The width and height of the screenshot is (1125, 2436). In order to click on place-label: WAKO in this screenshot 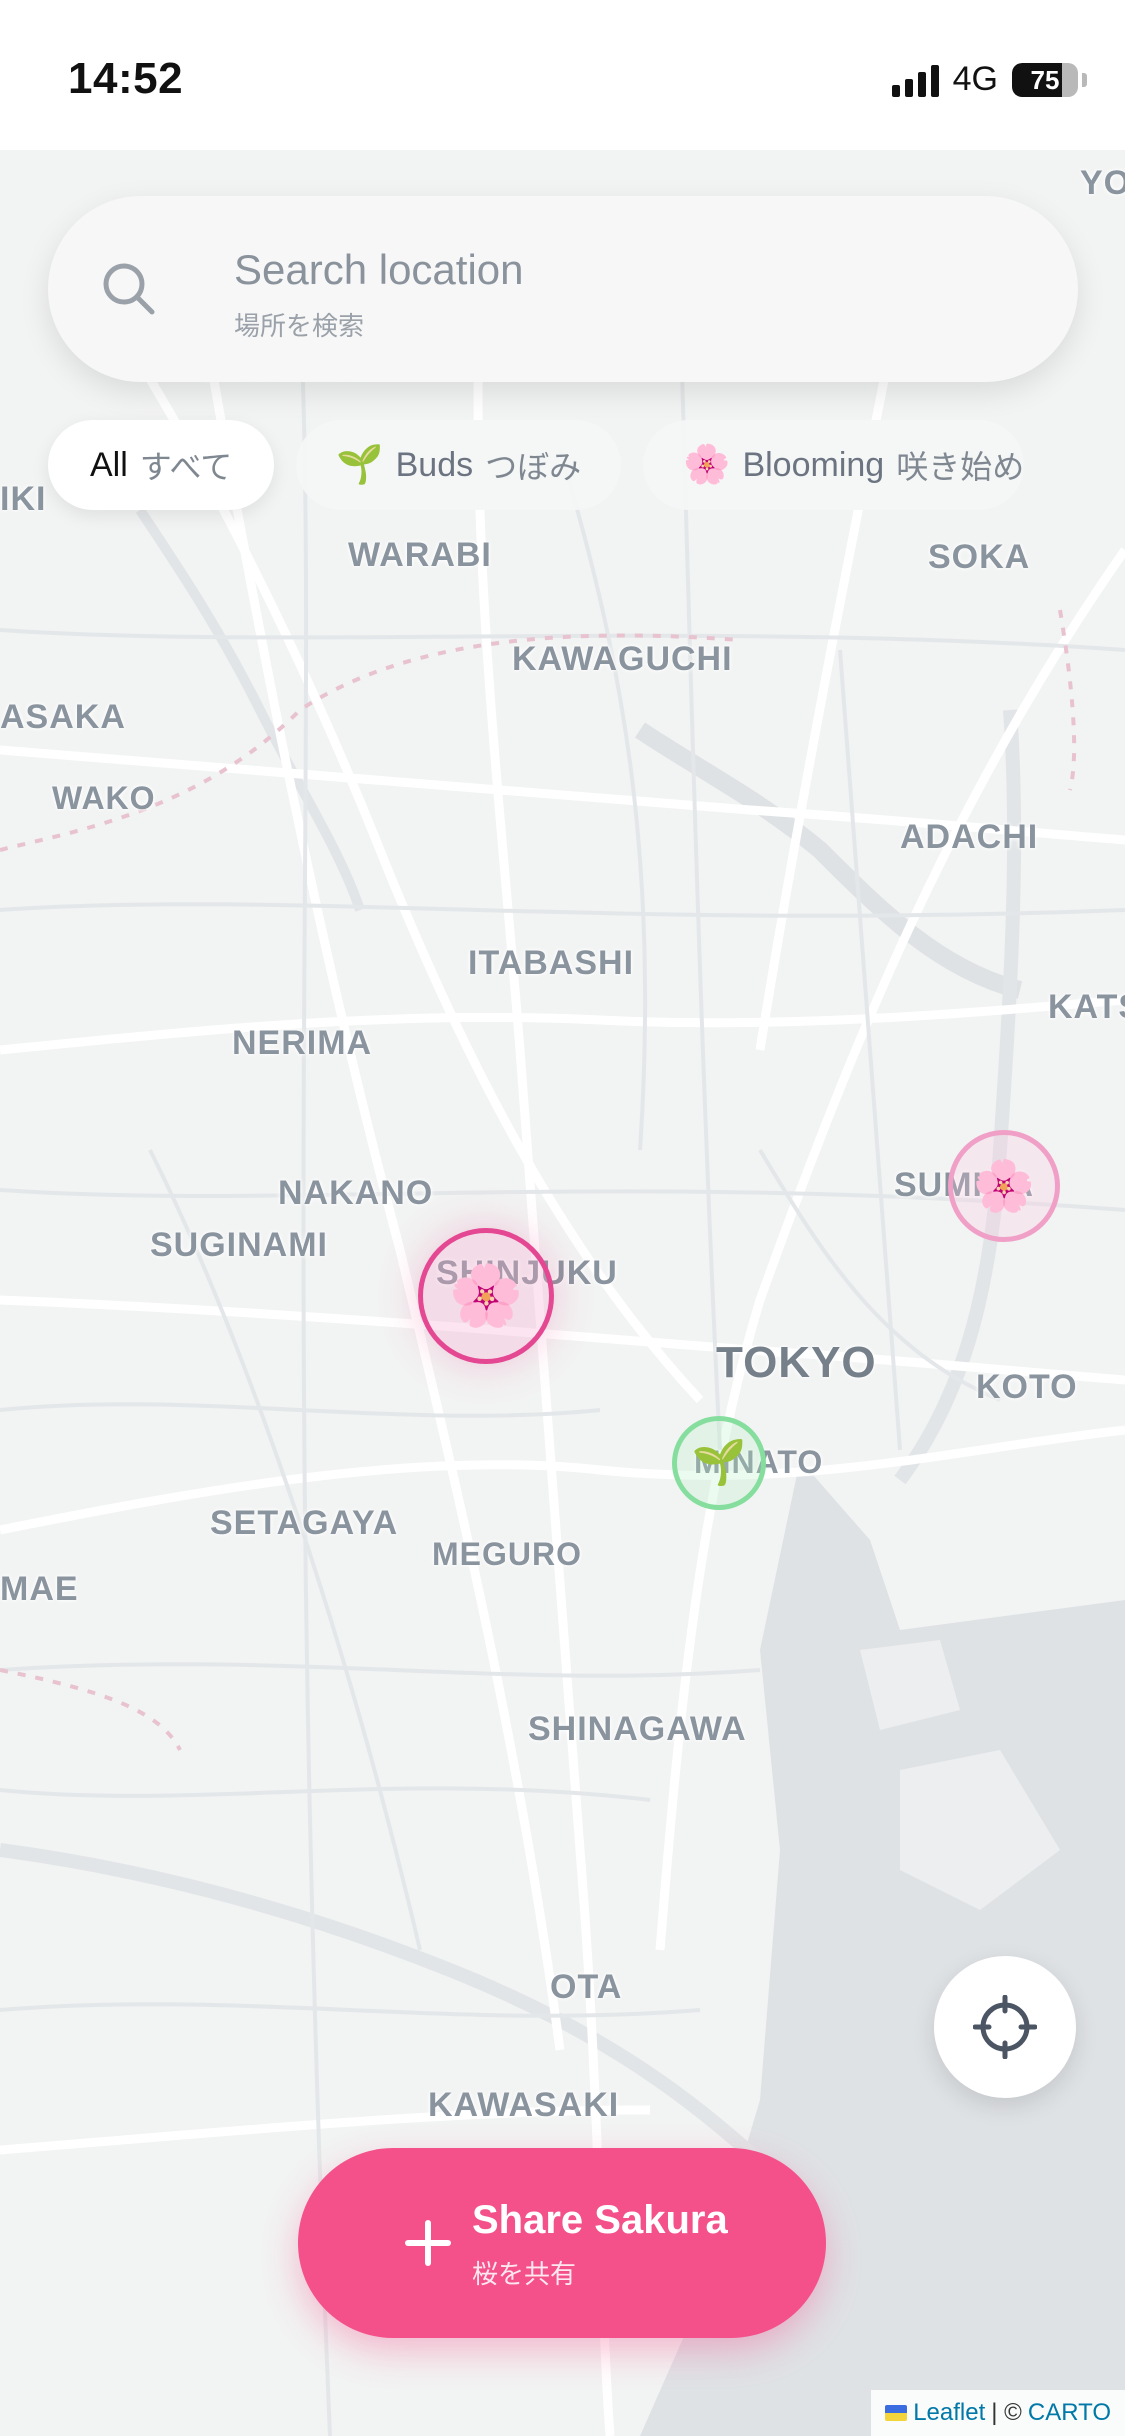, I will do `click(104, 798)`.